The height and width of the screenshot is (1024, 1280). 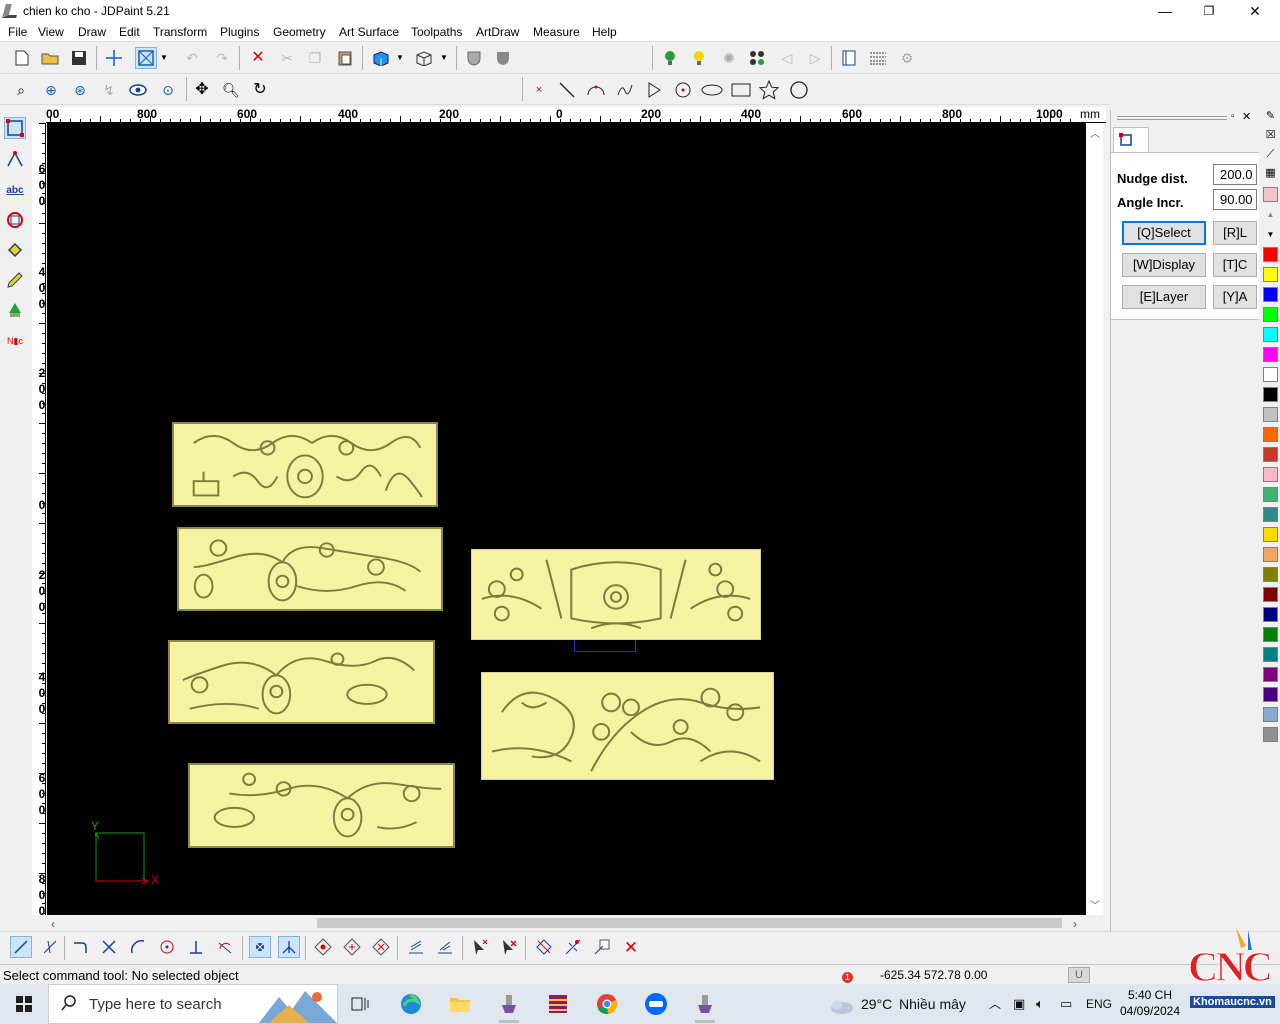 What do you see at coordinates (1235, 199) in the screenshot?
I see `angle-incr-input: 90.00` at bounding box center [1235, 199].